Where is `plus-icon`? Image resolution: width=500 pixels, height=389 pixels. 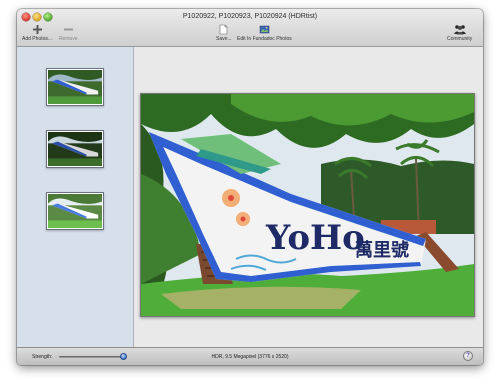
plus-icon is located at coordinates (37, 29).